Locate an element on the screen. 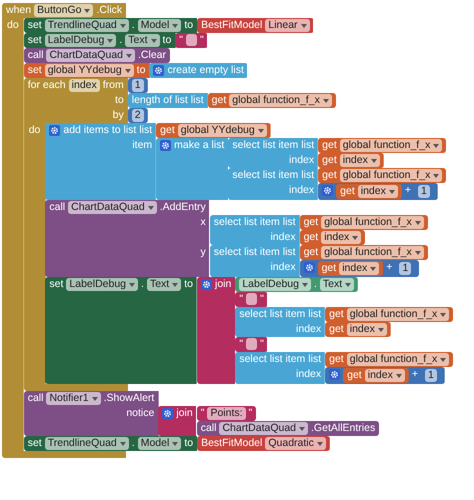 The image size is (474, 500). dropdown: ButtonGo is located at coordinates (64, 10).